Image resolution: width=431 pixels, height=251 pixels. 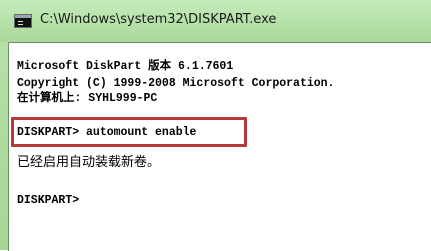 What do you see at coordinates (48, 201) in the screenshot?
I see `console-prompt: DISKPART>` at bounding box center [48, 201].